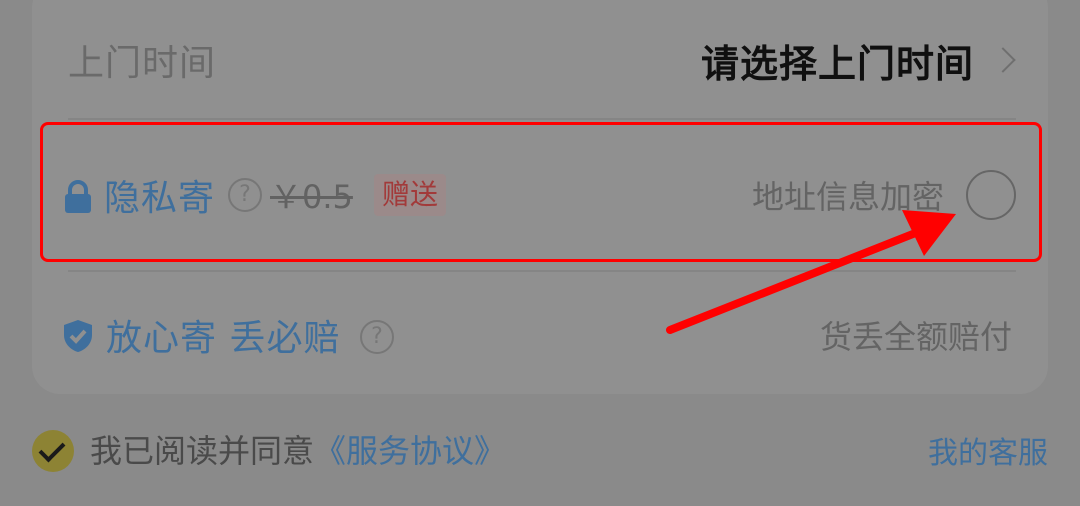 The width and height of the screenshot is (1080, 506). Describe the element at coordinates (377, 337) in the screenshot. I see `question-circle-icon: ?` at that location.